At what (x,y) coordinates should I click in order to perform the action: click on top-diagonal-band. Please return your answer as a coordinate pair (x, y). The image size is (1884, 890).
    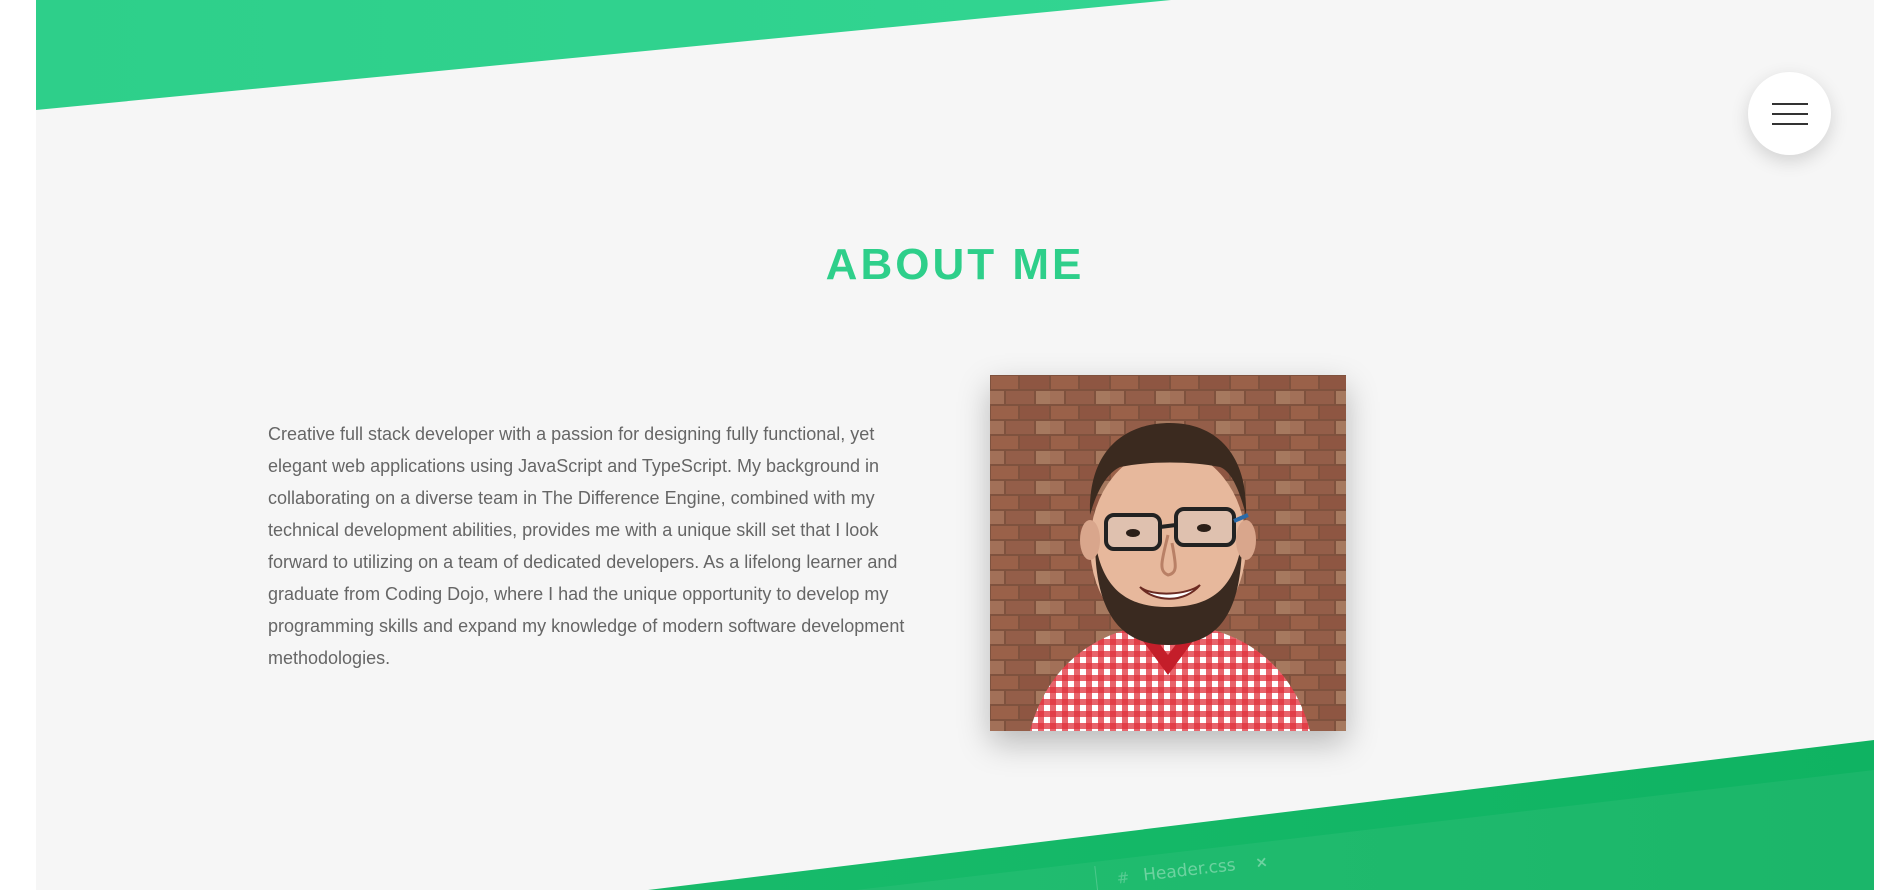
    Looking at the image, I should click on (603, 55).